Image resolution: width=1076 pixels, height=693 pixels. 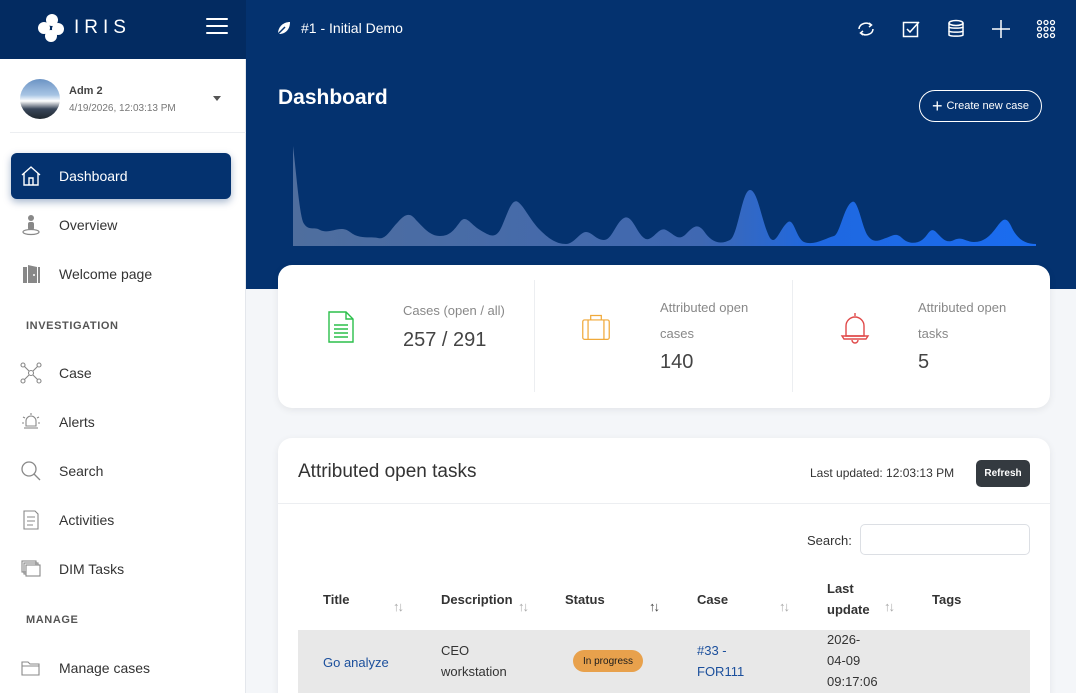 What do you see at coordinates (1003, 473) in the screenshot?
I see `refresh-button: Refresh` at bounding box center [1003, 473].